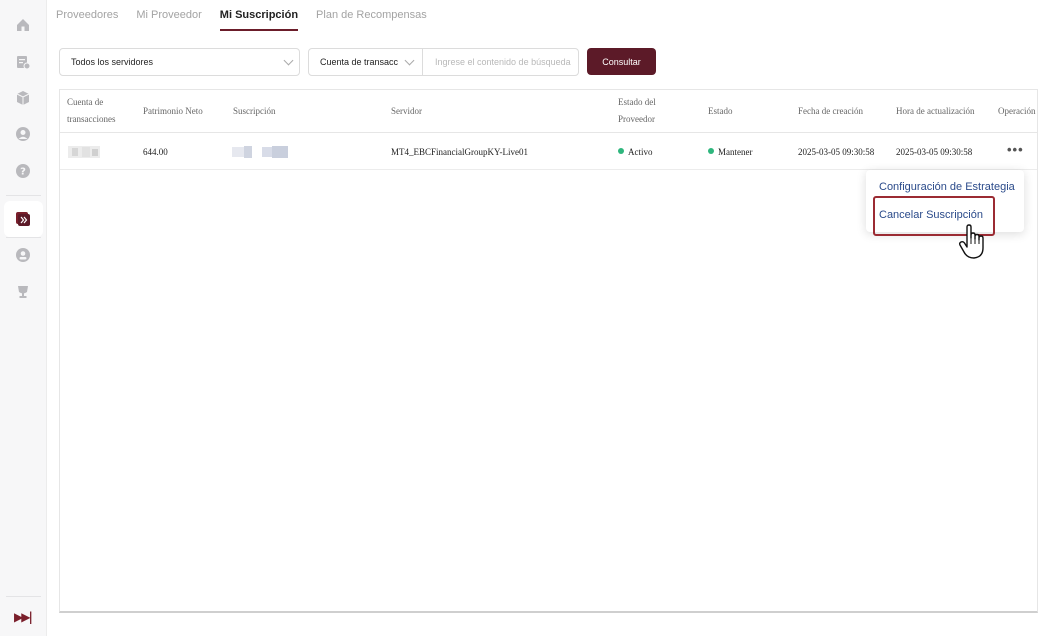  I want to click on header-account-line1: Cuenta de, so click(85, 102).